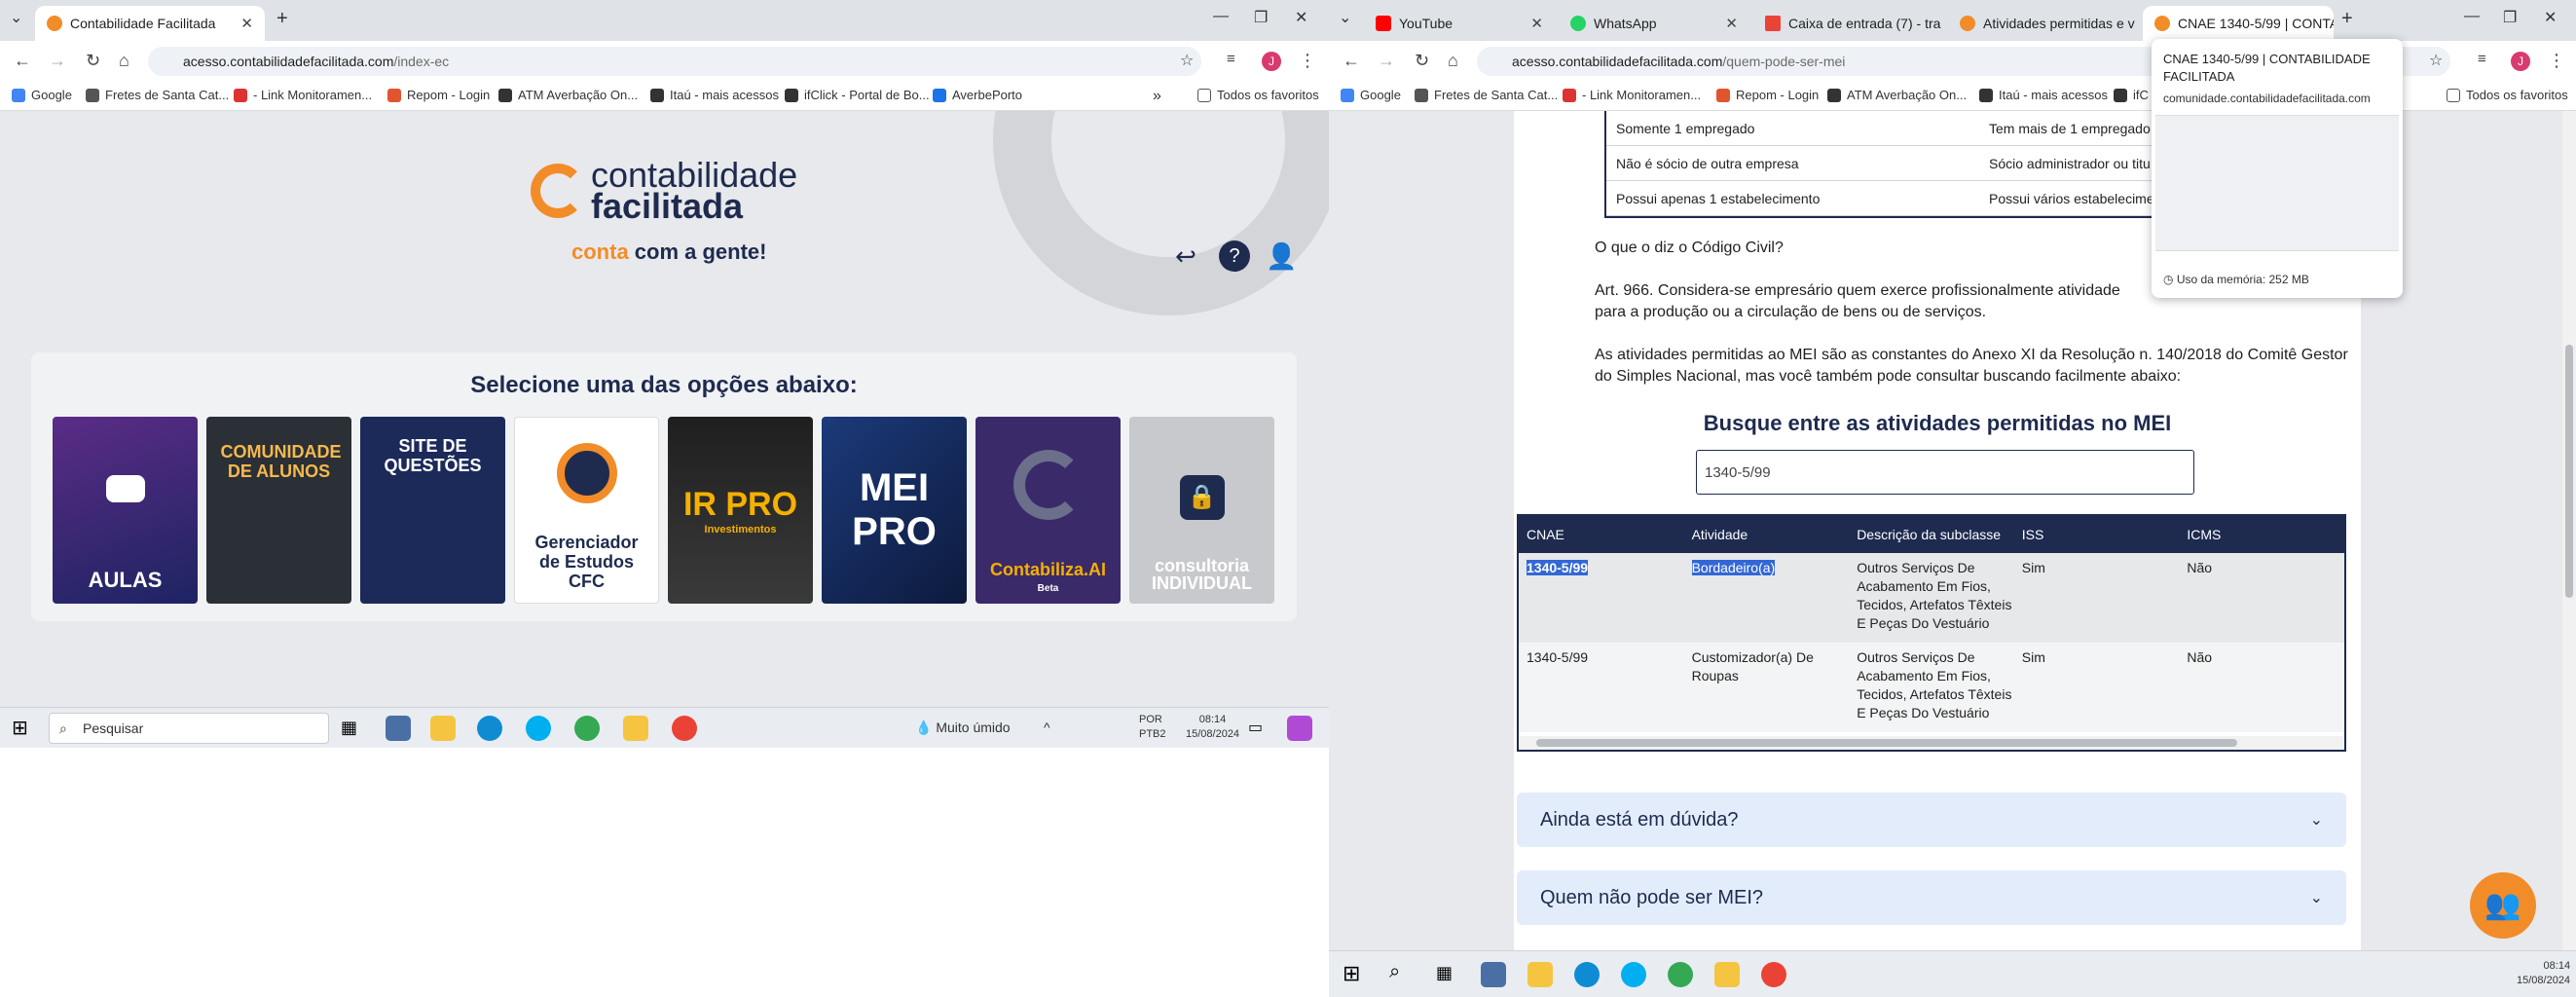 The height and width of the screenshot is (997, 2576). Describe the element at coordinates (1402, 973) in the screenshot. I see `search-icon: ⌕` at that location.